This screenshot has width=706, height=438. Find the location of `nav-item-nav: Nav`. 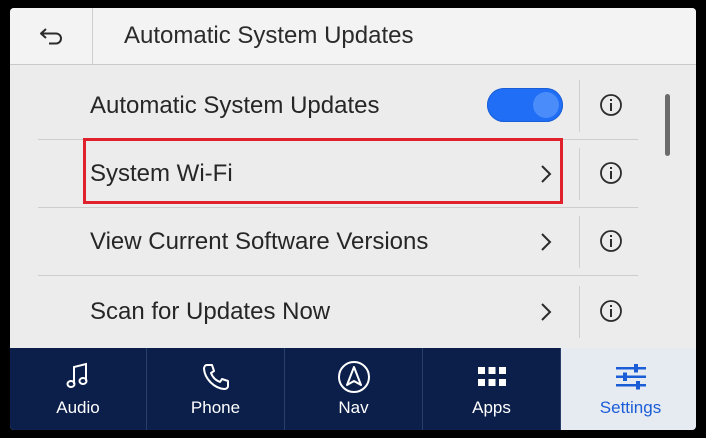

nav-item-nav: Nav is located at coordinates (354, 389).